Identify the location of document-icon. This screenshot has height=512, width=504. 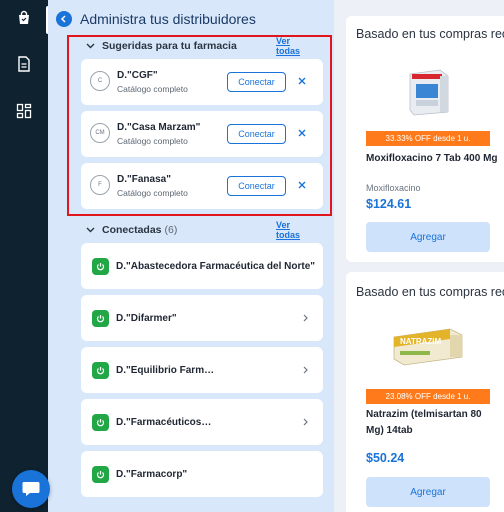
(24, 64).